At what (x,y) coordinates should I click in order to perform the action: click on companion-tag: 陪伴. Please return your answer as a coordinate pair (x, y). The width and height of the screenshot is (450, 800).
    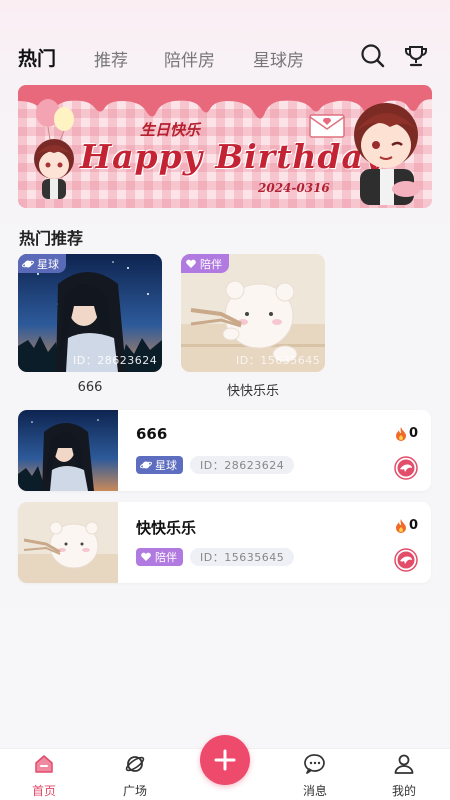
    Looking at the image, I should click on (159, 557).